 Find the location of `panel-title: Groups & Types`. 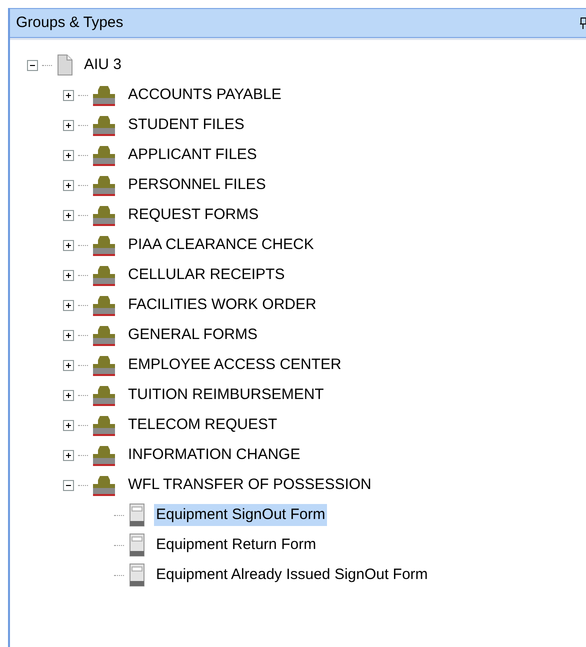

panel-title: Groups & Types is located at coordinates (70, 22).